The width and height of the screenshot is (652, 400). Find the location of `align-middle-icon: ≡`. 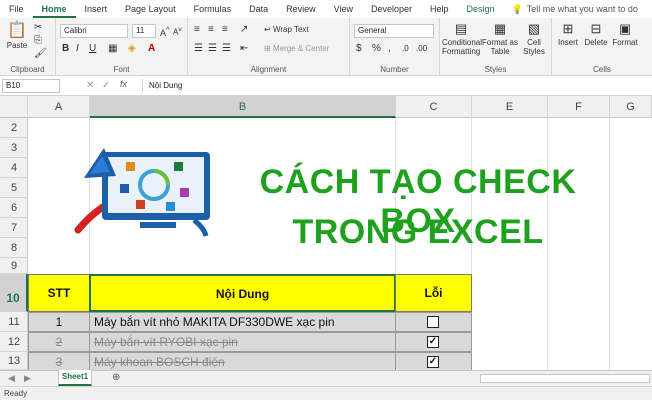

align-middle-icon: ≡ is located at coordinates (211, 30).